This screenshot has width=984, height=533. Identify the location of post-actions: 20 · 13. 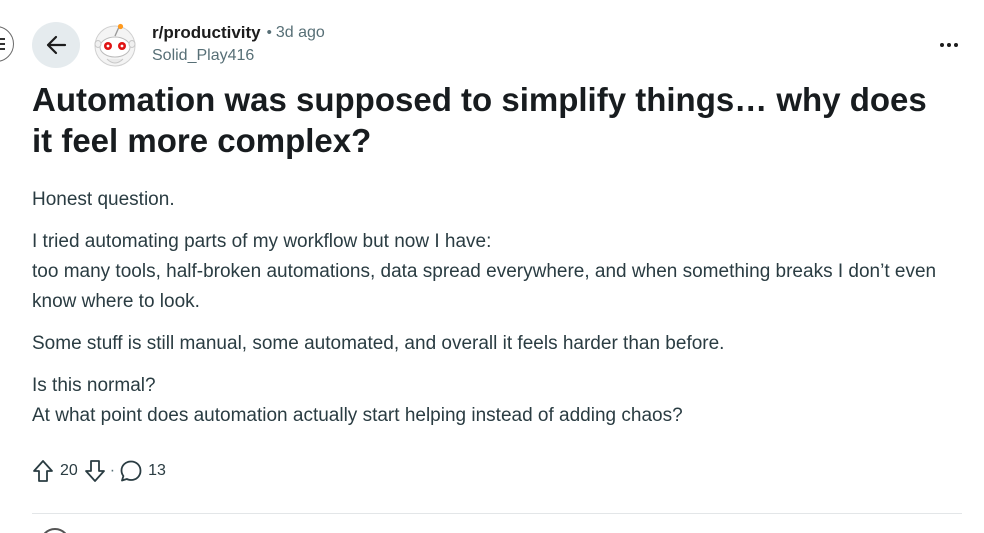
(99, 471).